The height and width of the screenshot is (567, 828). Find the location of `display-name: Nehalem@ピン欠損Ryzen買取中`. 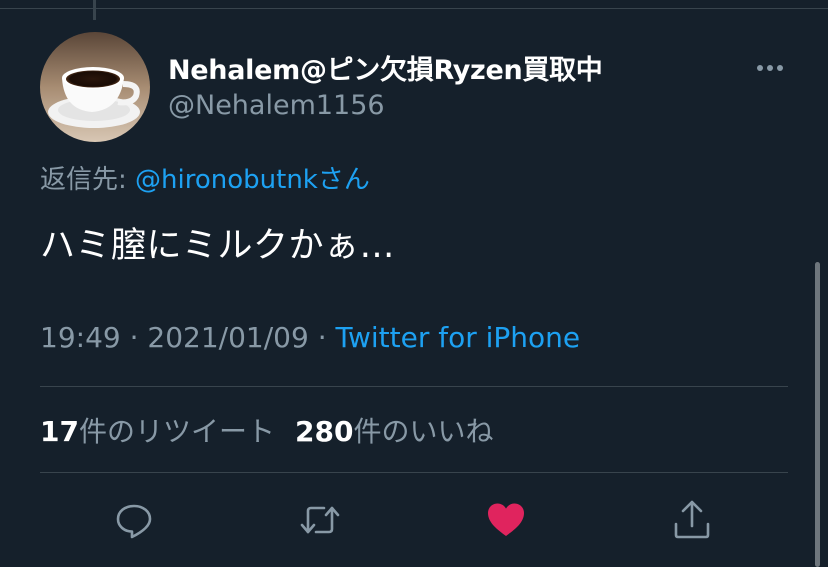

display-name: Nehalem@ピン欠損Ryzen買取中 is located at coordinates (385, 67).